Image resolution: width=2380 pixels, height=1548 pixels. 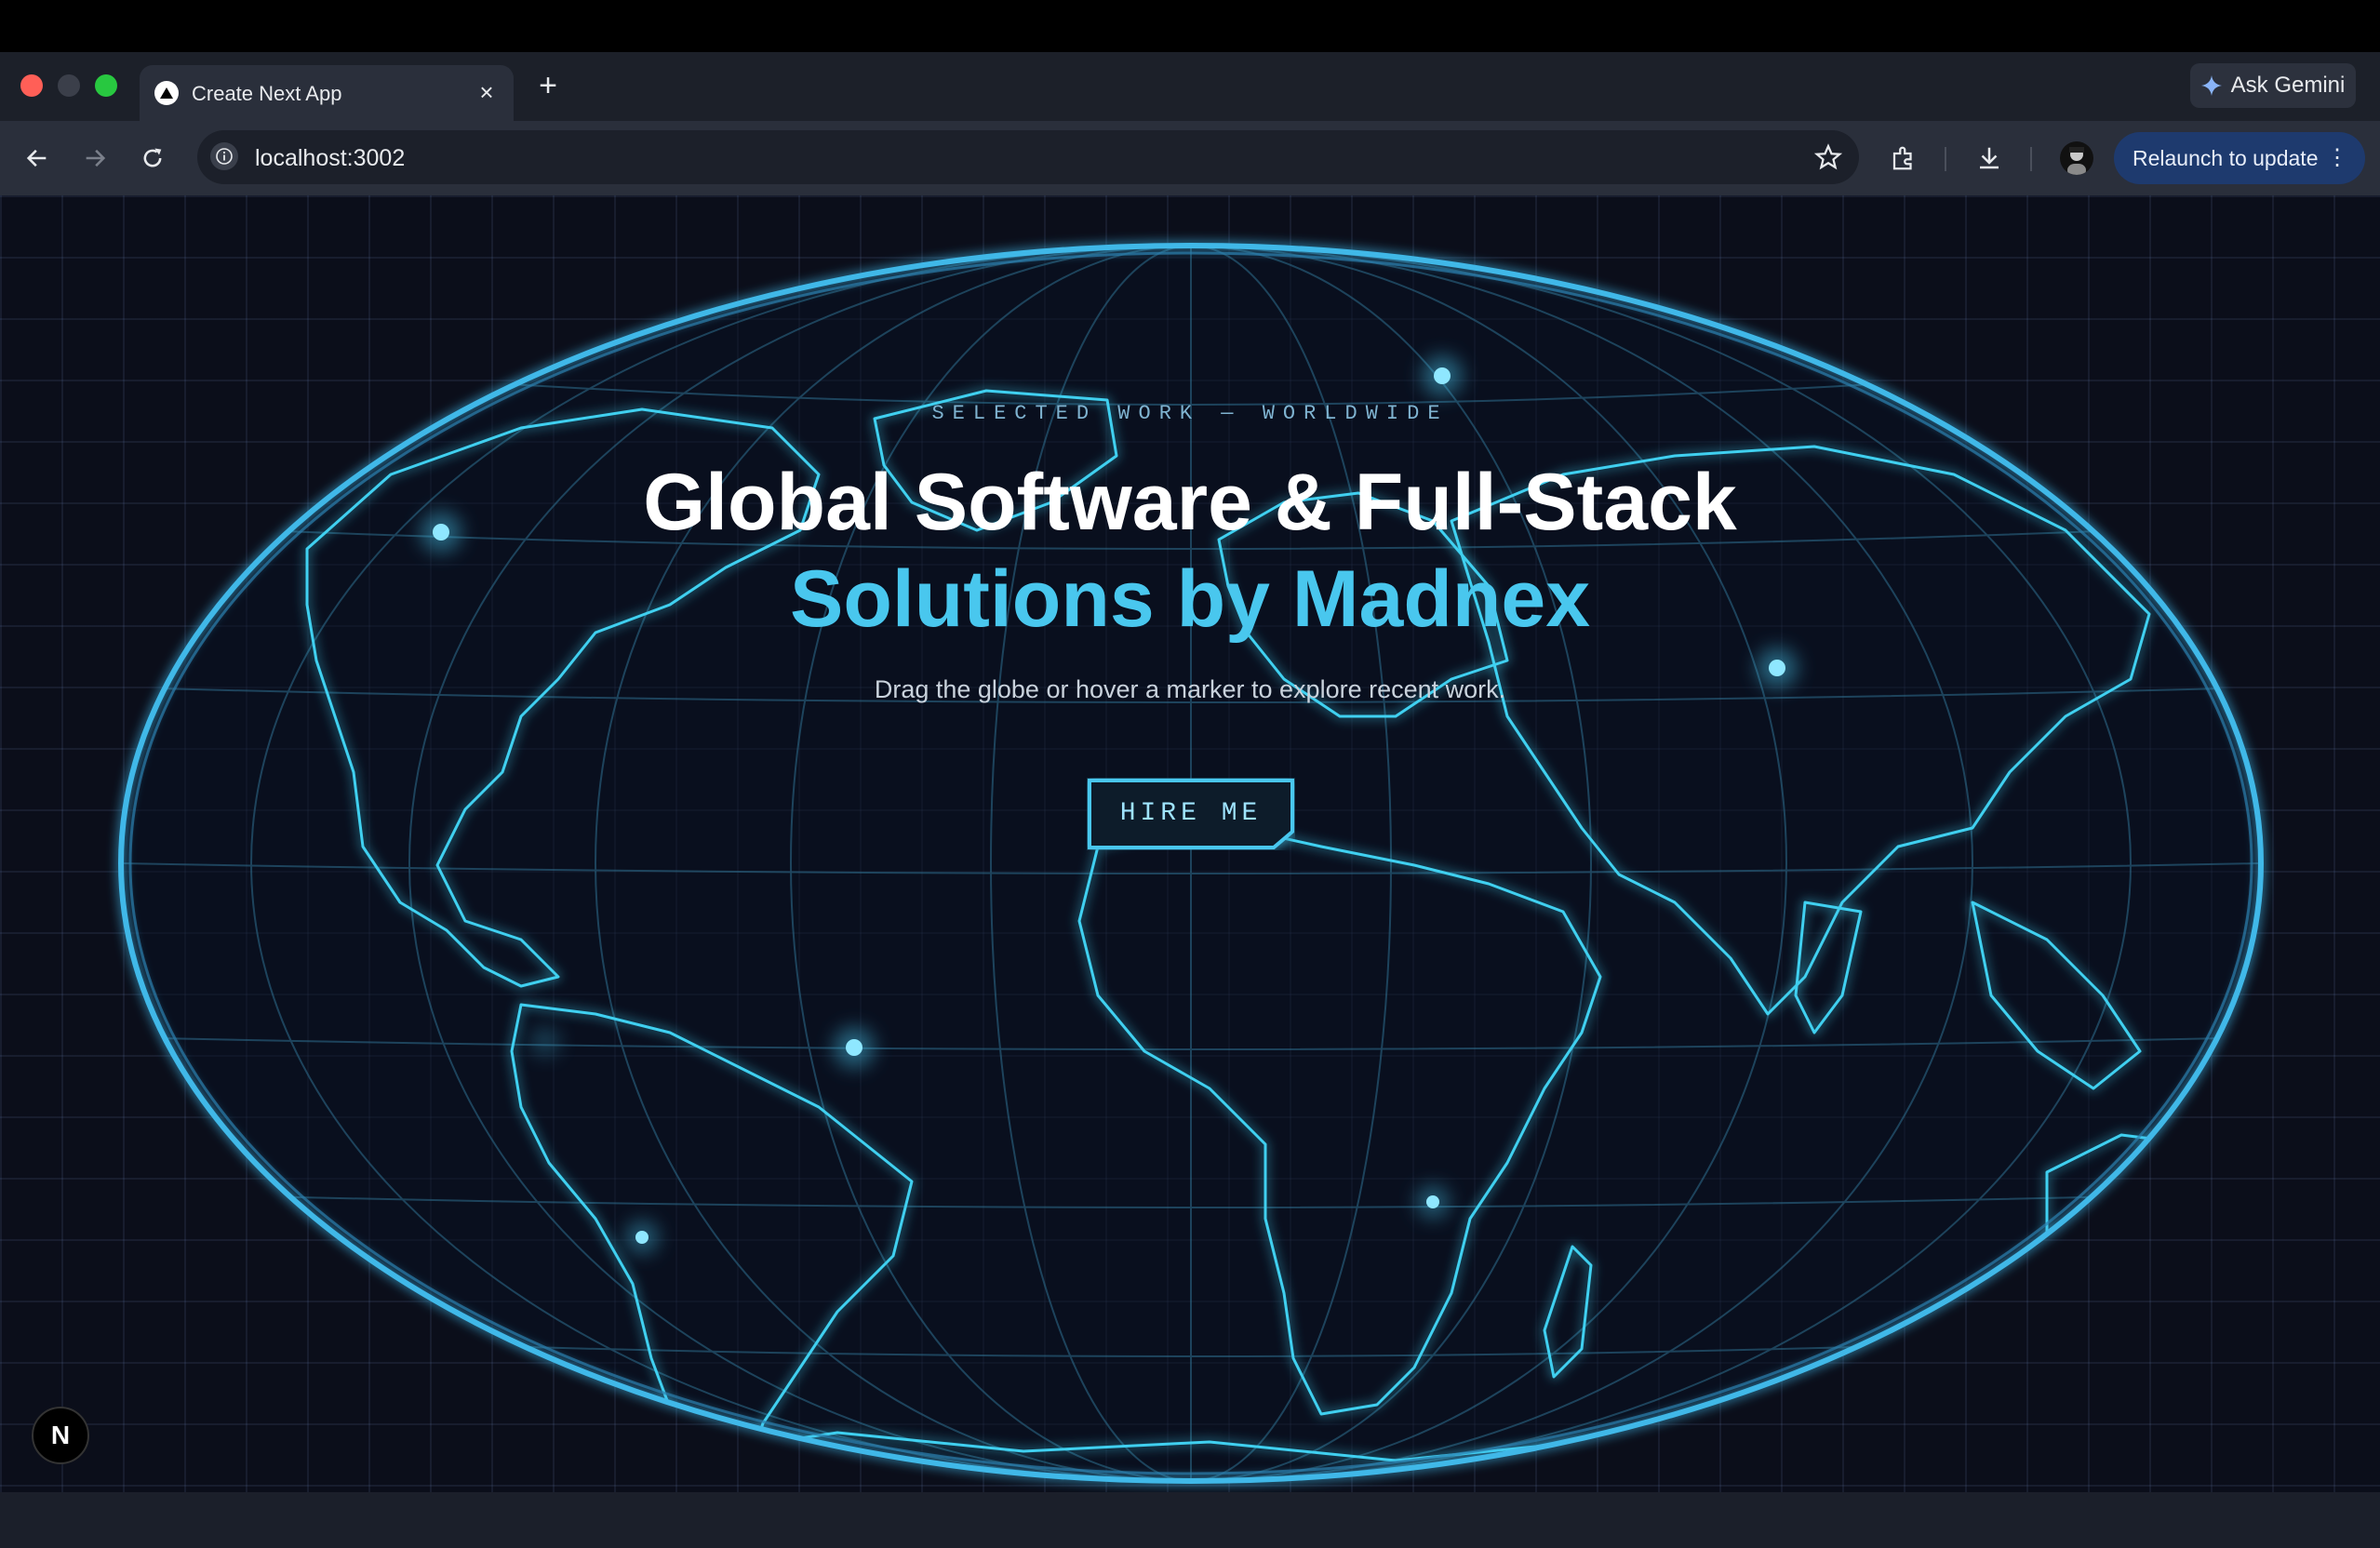 I want to click on url-text: localhost:3002, so click(x=330, y=158).